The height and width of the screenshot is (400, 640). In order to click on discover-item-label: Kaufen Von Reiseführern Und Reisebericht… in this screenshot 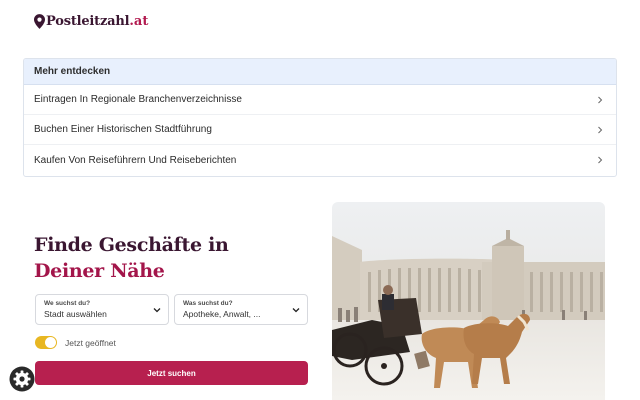, I will do `click(135, 160)`.